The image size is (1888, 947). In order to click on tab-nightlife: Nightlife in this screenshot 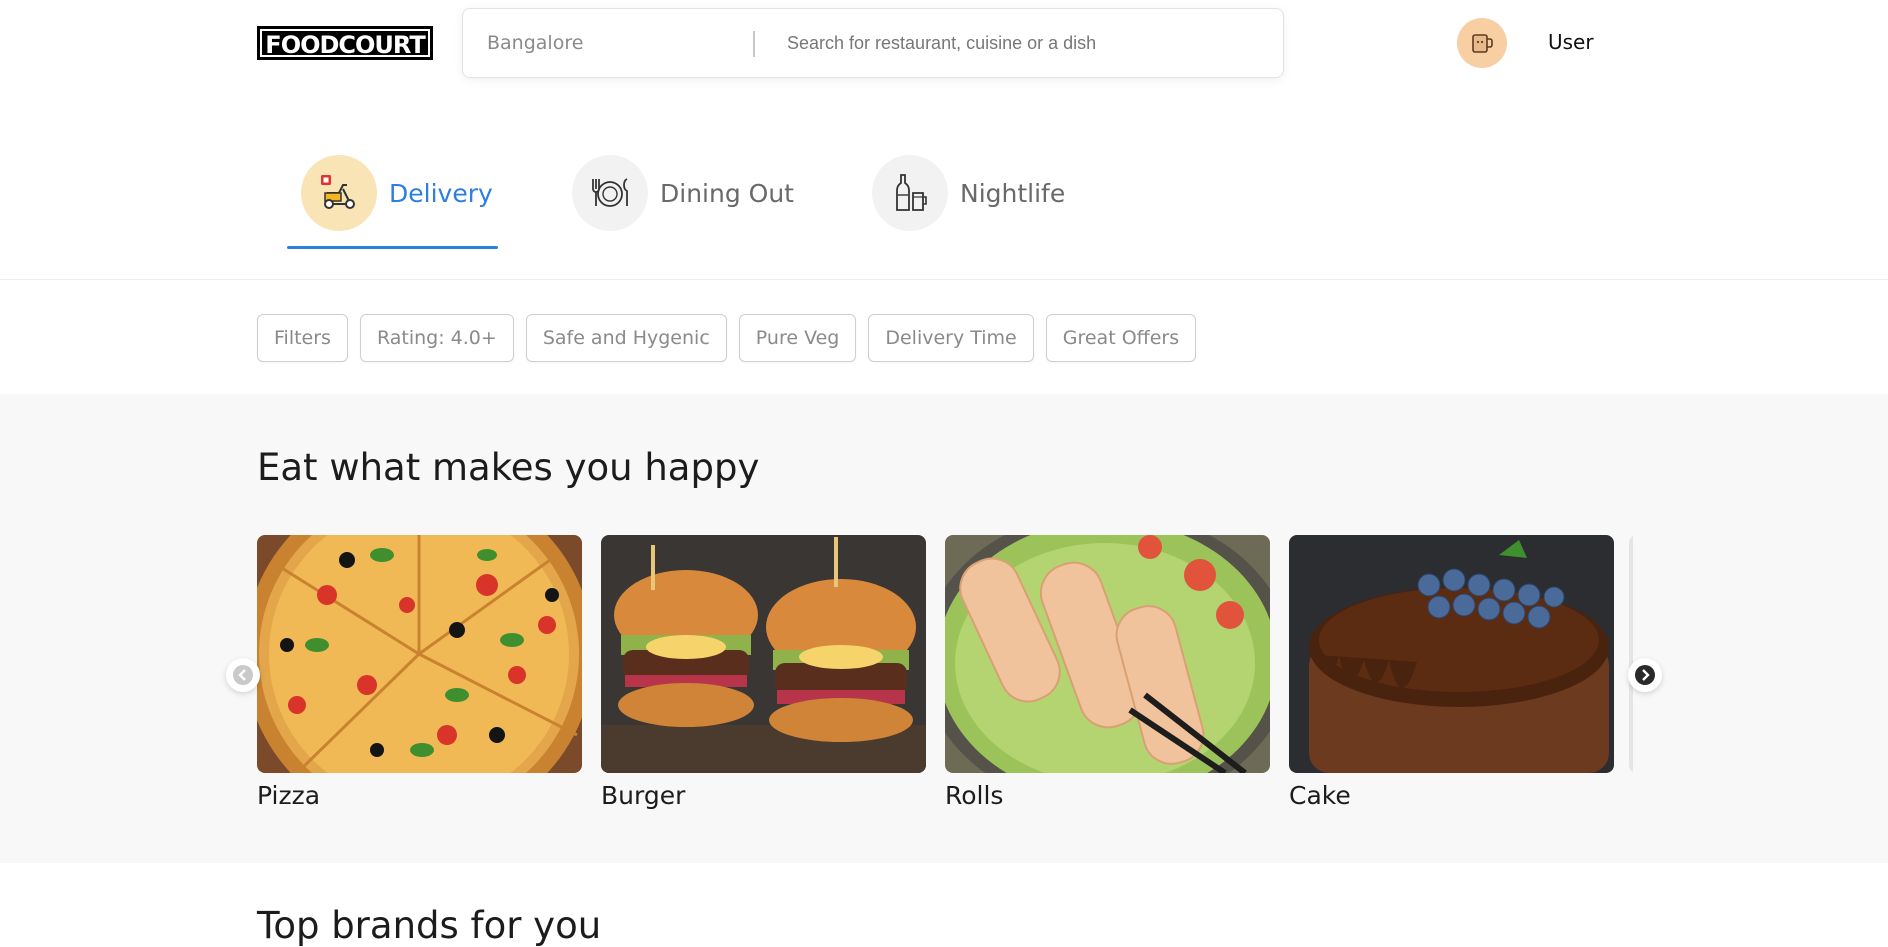, I will do `click(968, 193)`.